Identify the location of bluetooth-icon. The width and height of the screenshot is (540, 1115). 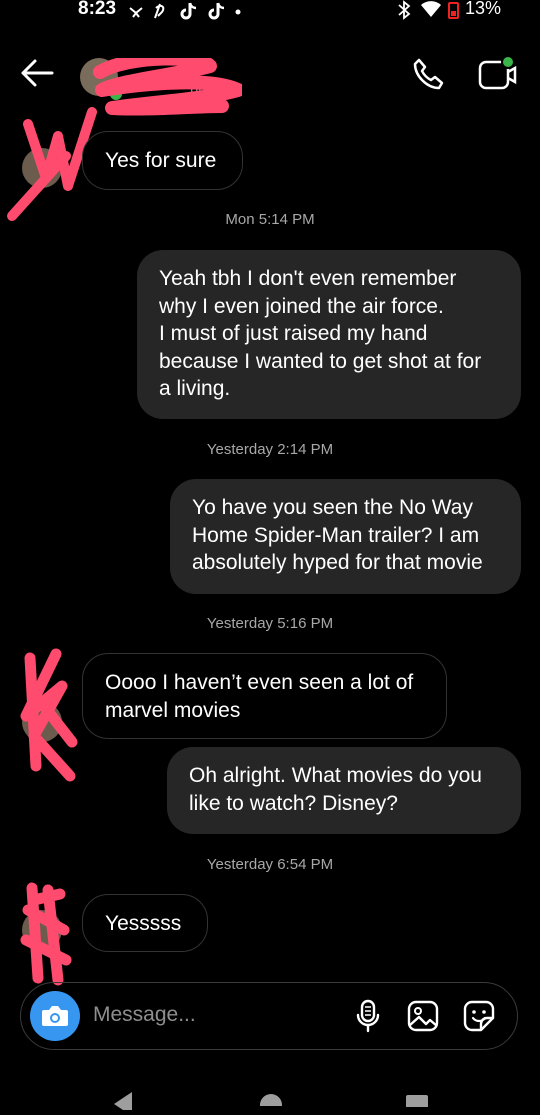
(404, 12).